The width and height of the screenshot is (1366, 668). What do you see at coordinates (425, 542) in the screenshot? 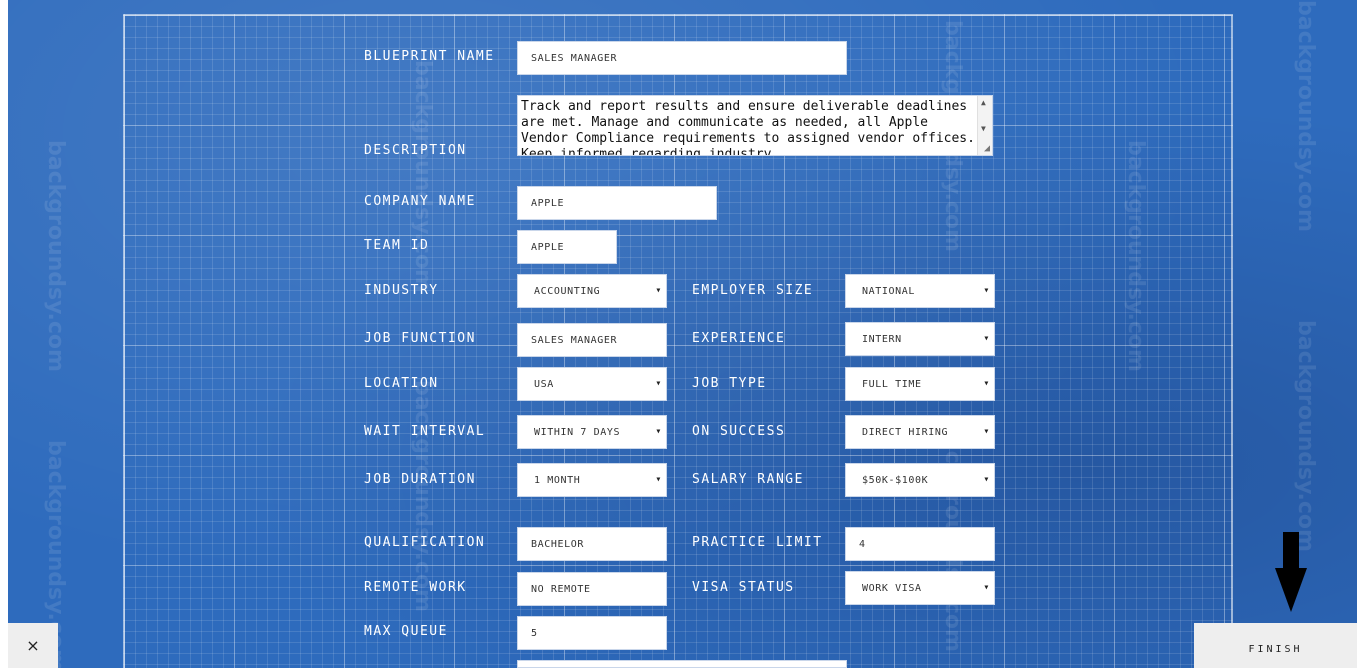
I see `qualification-label: QUALIFICATION` at bounding box center [425, 542].